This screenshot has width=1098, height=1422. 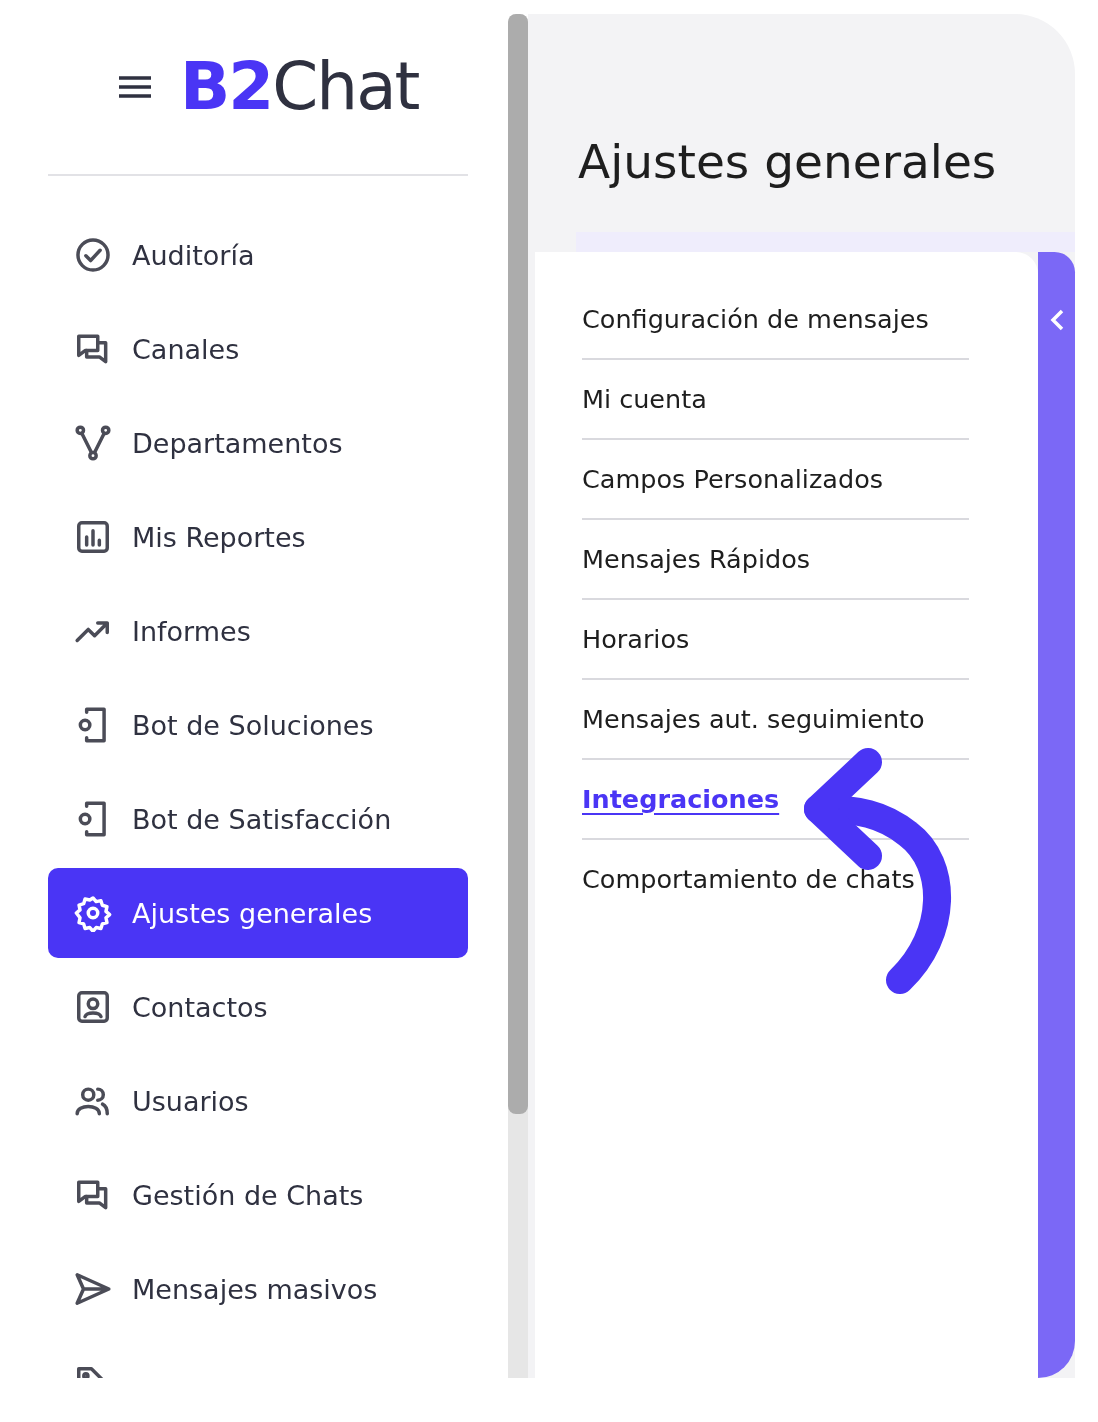 What do you see at coordinates (775, 720) in the screenshot?
I see `settings-menu-item: Mensajes aut. seguimiento` at bounding box center [775, 720].